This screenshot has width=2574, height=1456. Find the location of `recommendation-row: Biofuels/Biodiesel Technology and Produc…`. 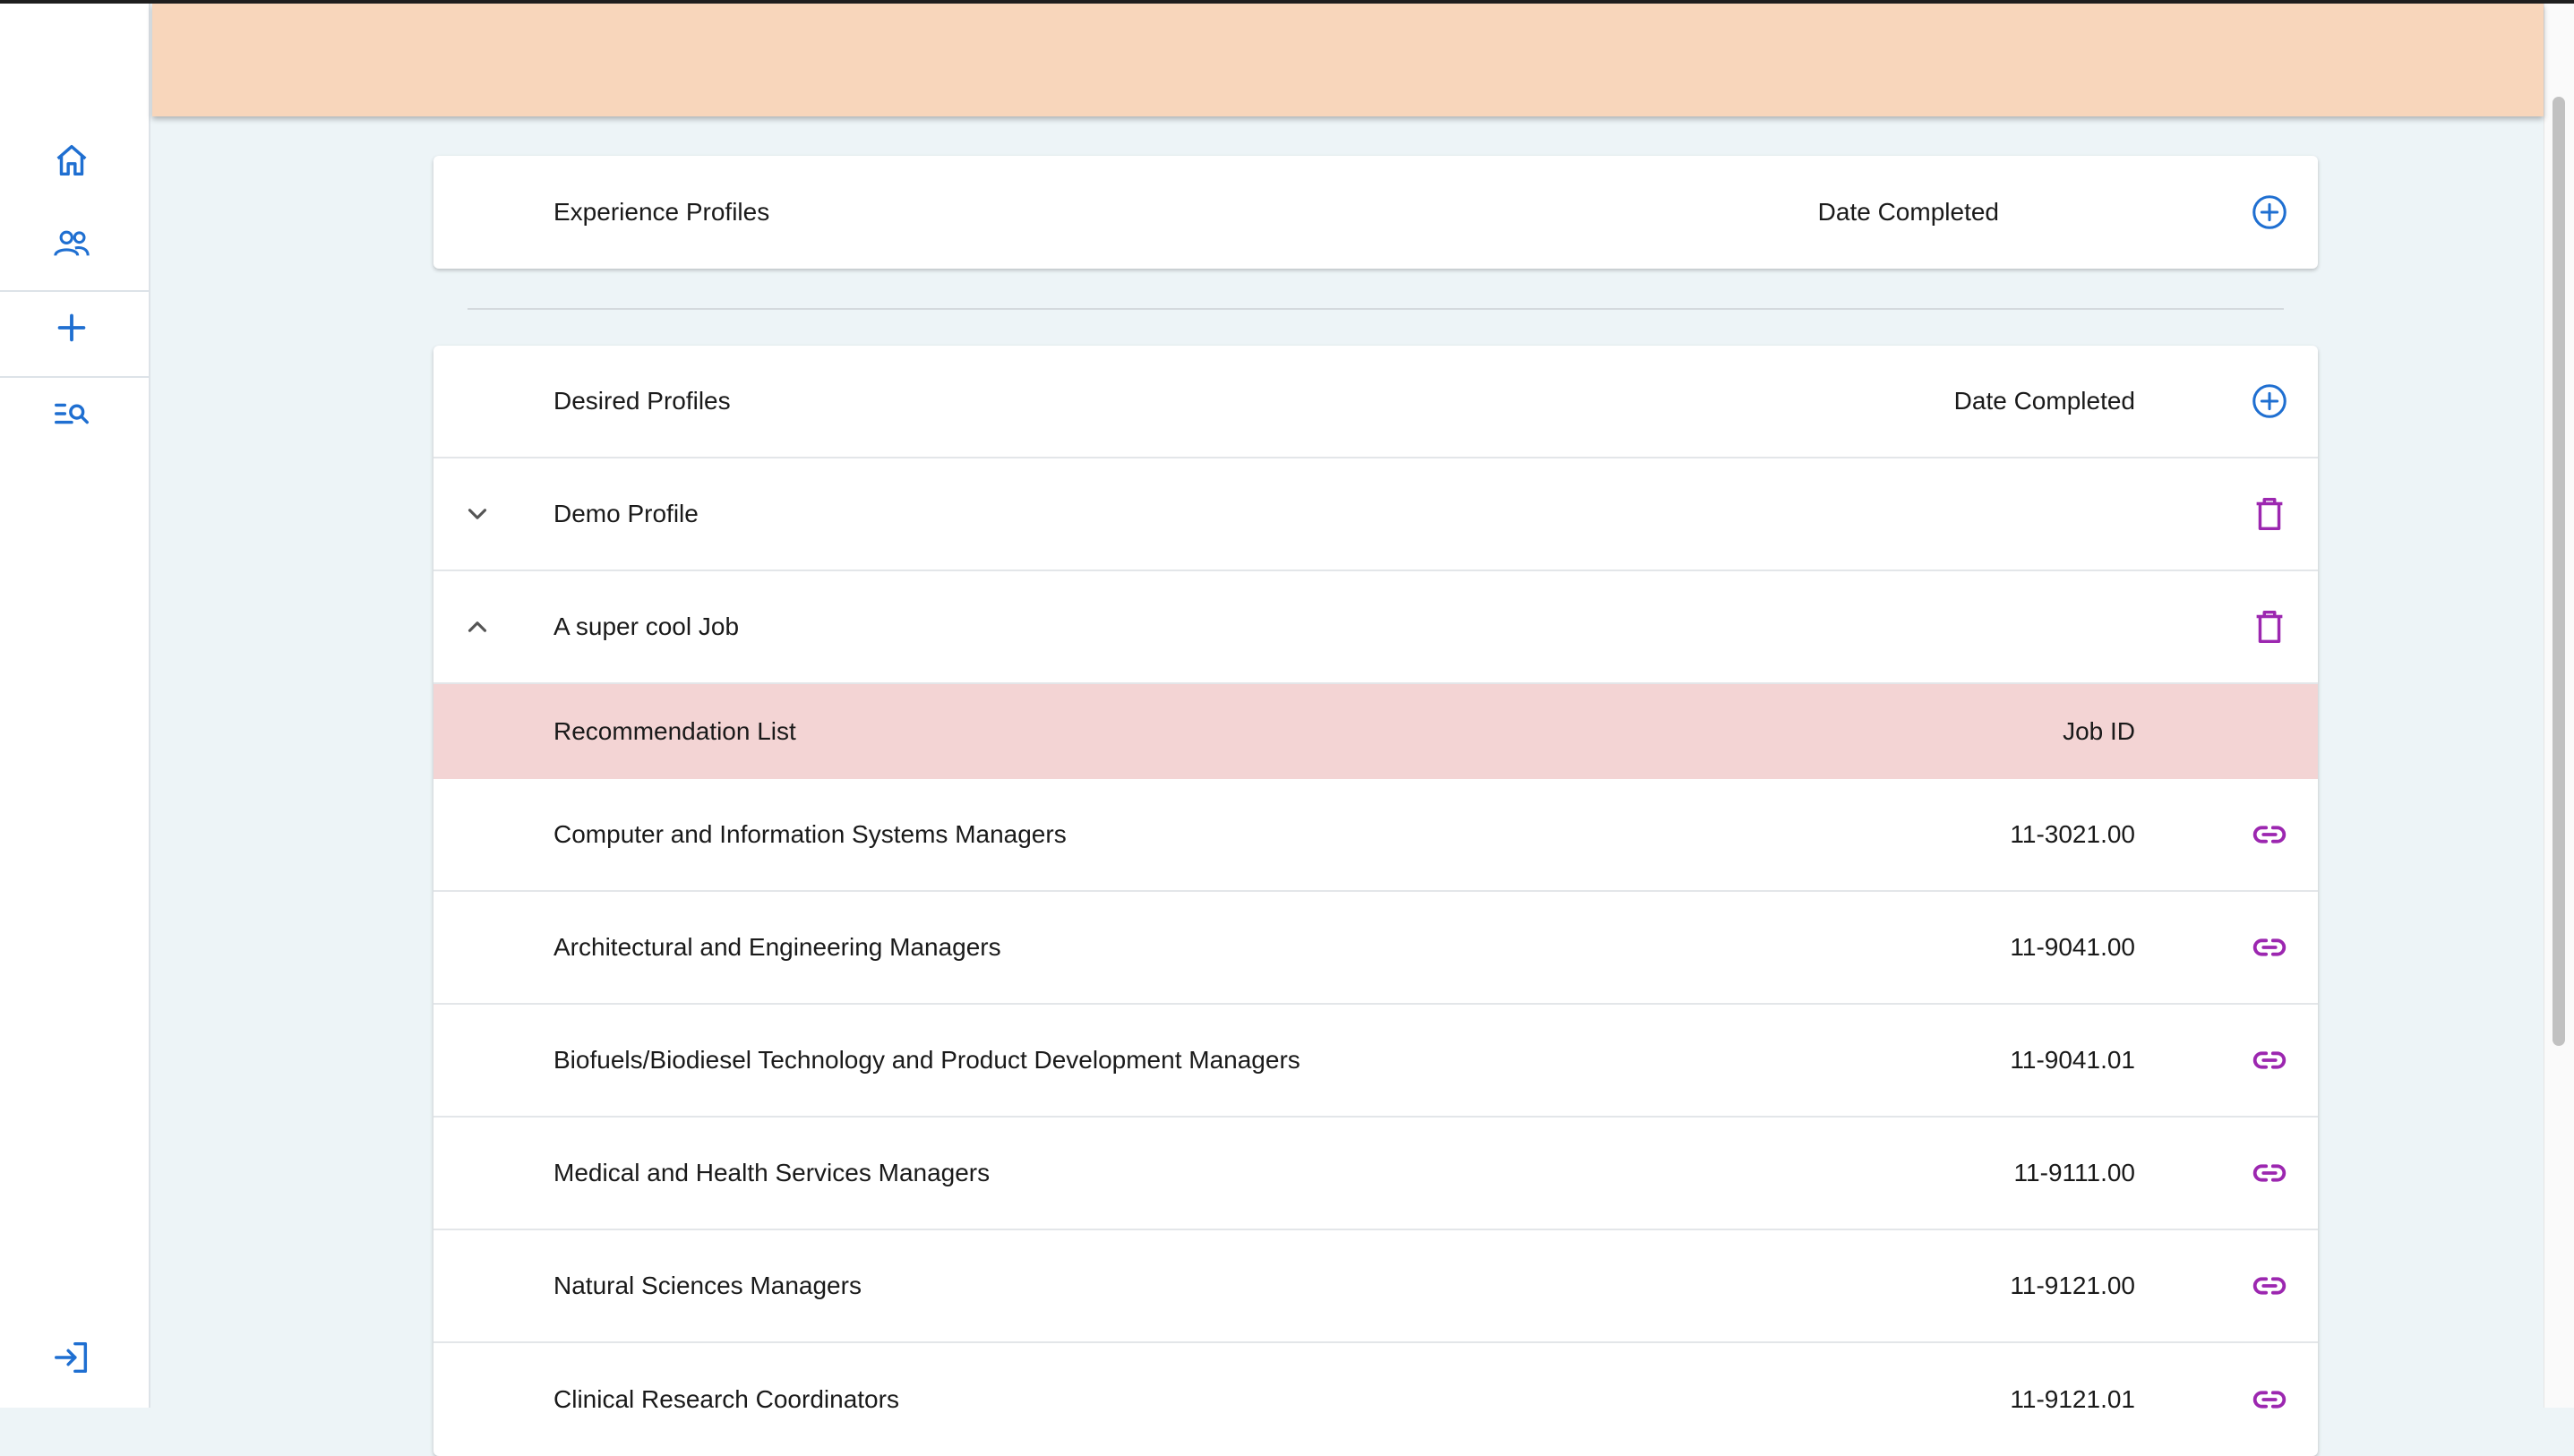

recommendation-row: Biofuels/Biodiesel Technology and Produc… is located at coordinates (1375, 1061).